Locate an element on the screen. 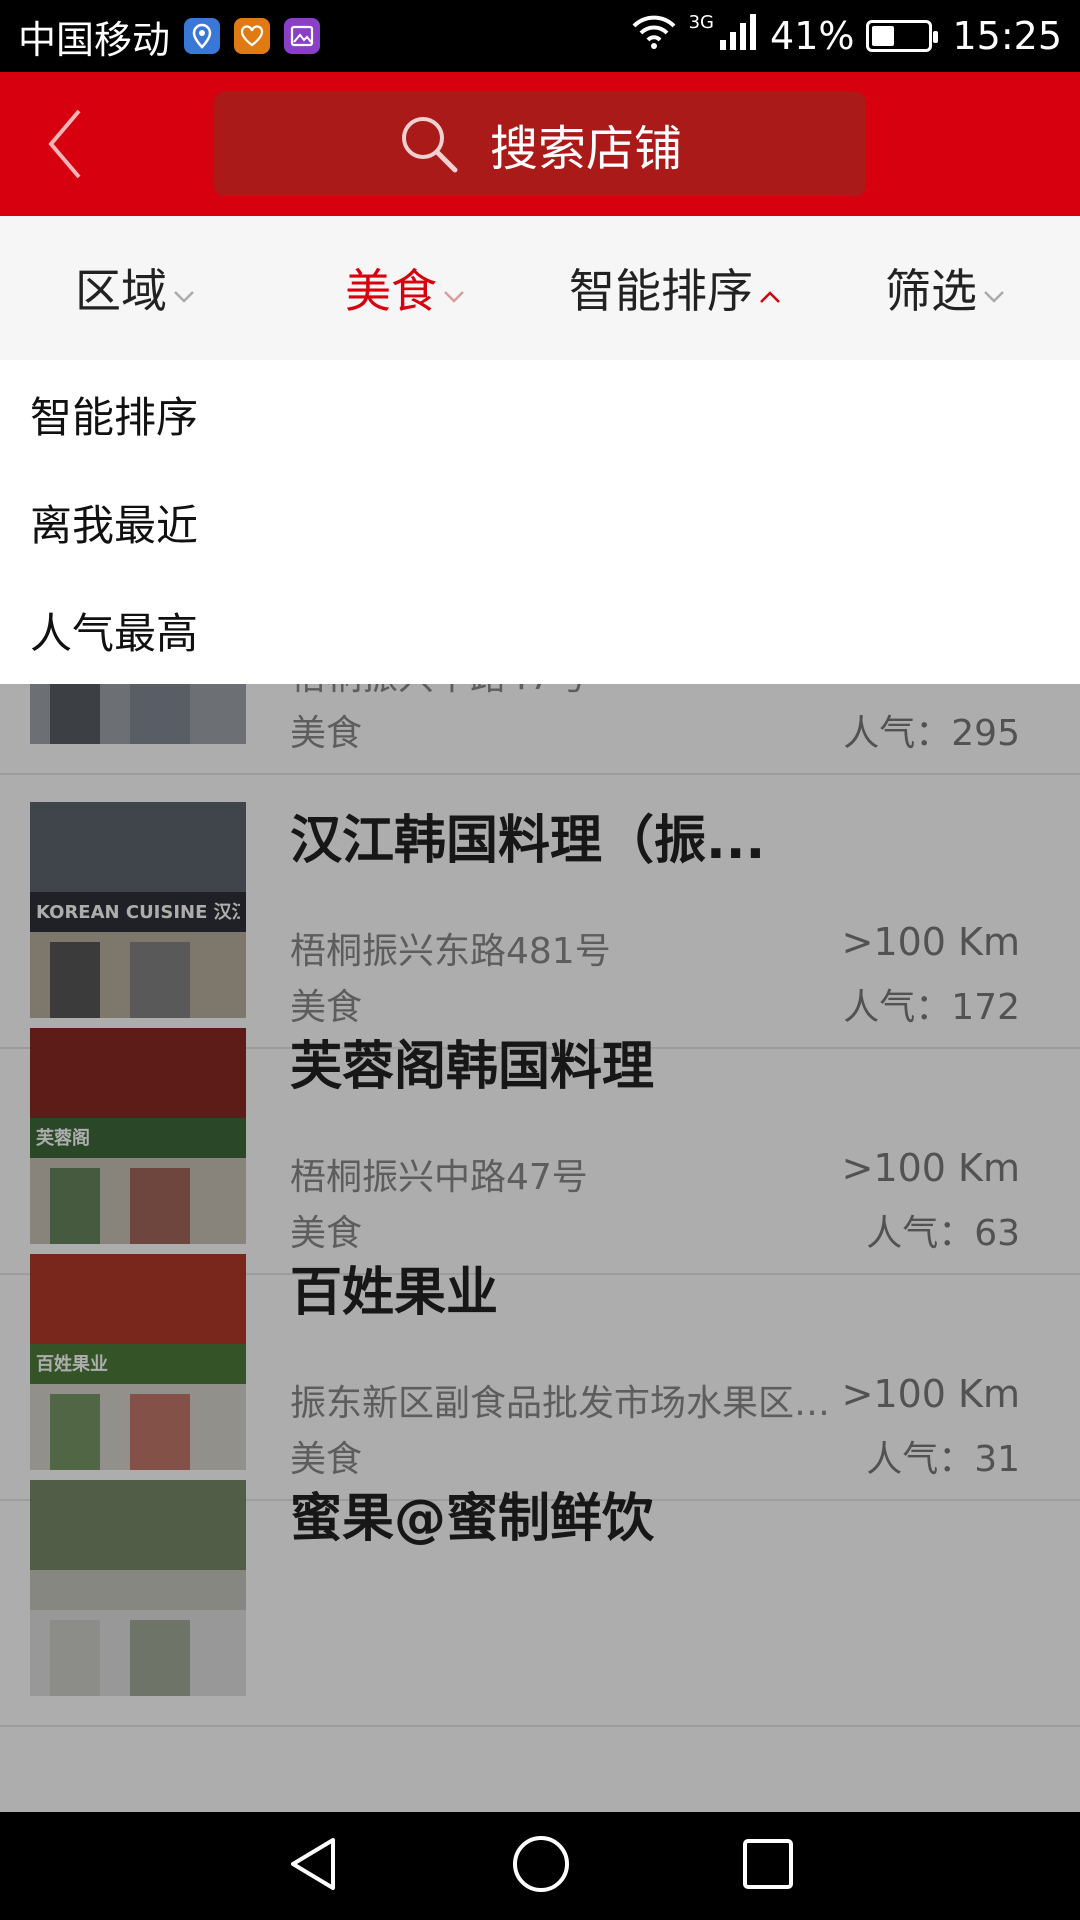 This screenshot has height=1920, width=1080. filter-tab-3: 筛选 is located at coordinates (945, 288).